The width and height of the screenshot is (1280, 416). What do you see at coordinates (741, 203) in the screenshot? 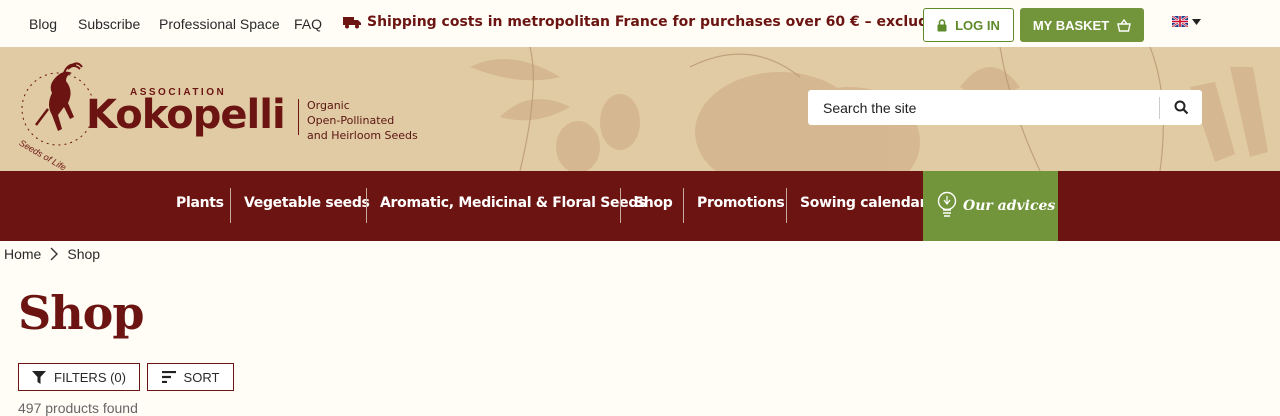
I see `nav-item-promotions: Promotions` at bounding box center [741, 203].